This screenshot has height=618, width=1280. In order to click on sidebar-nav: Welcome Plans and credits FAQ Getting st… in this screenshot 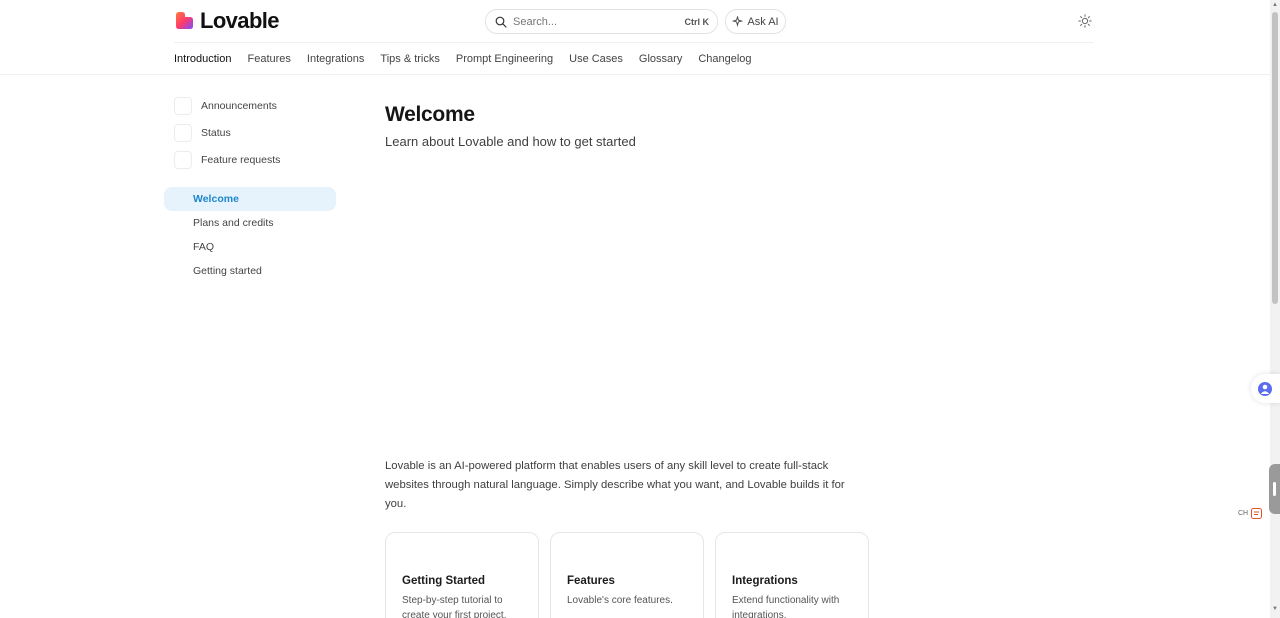, I will do `click(250, 235)`.